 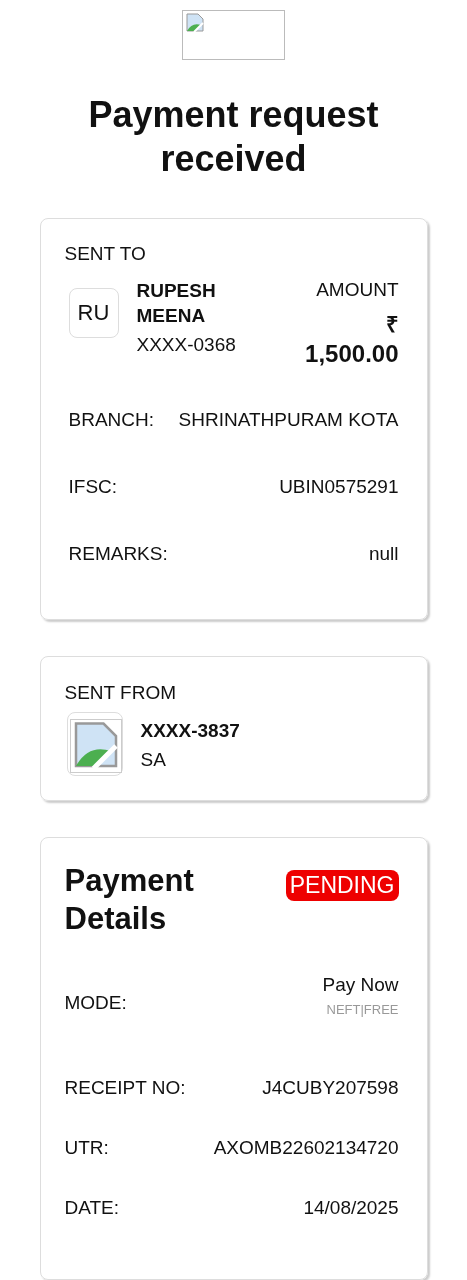 I want to click on account-number: XXXX-0368, so click(x=186, y=345).